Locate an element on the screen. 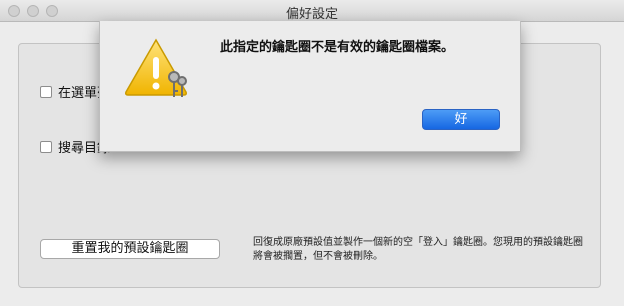 The image size is (624, 306). window-title: 偏好設定 is located at coordinates (311, 14).